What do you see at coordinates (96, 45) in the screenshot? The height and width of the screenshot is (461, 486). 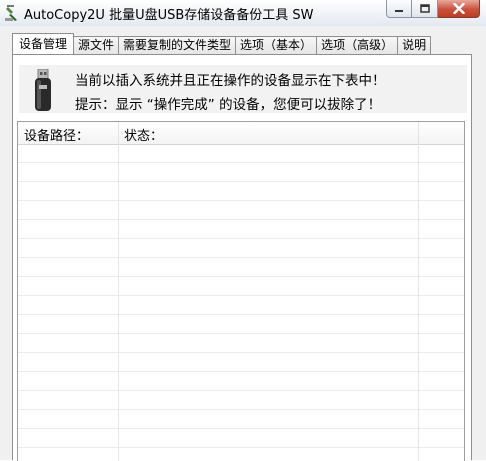 I see `tab-source-files: 源文件` at bounding box center [96, 45].